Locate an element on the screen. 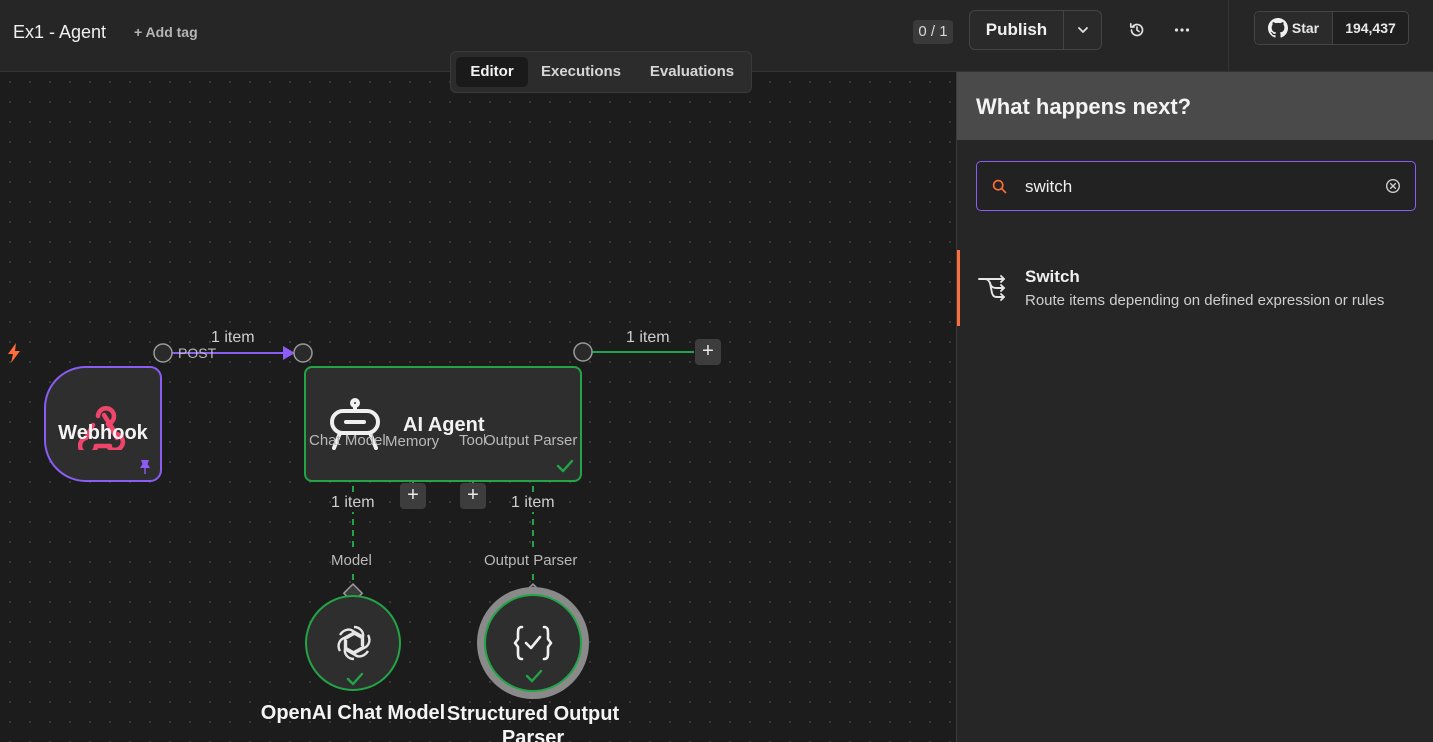 Image resolution: width=1433 pixels, height=742 pixels. clear-search-icon is located at coordinates (1393, 186).